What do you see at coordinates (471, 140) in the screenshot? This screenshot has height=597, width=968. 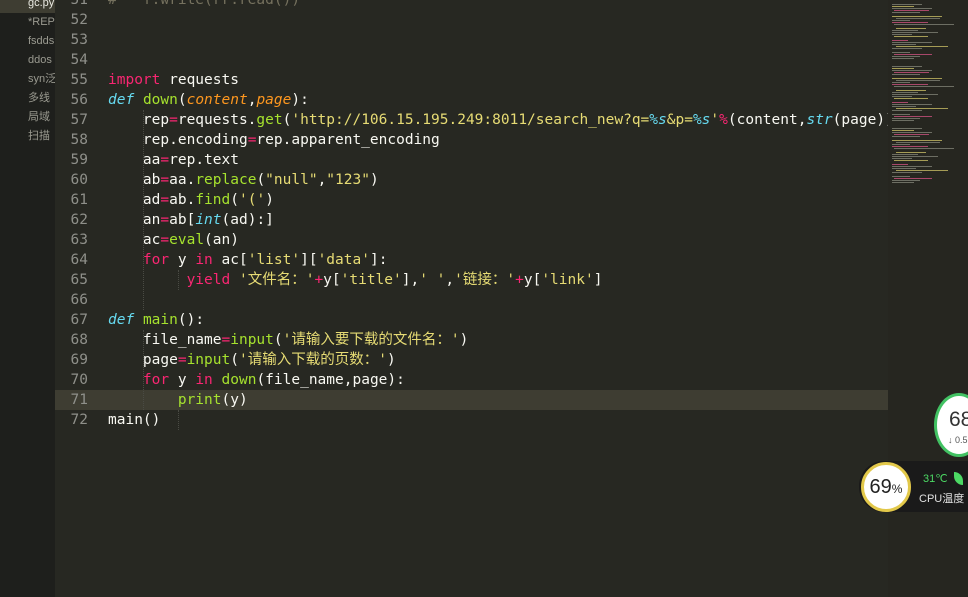 I see `code-line: 58 rep.encoding=rep.apparent_encoding` at bounding box center [471, 140].